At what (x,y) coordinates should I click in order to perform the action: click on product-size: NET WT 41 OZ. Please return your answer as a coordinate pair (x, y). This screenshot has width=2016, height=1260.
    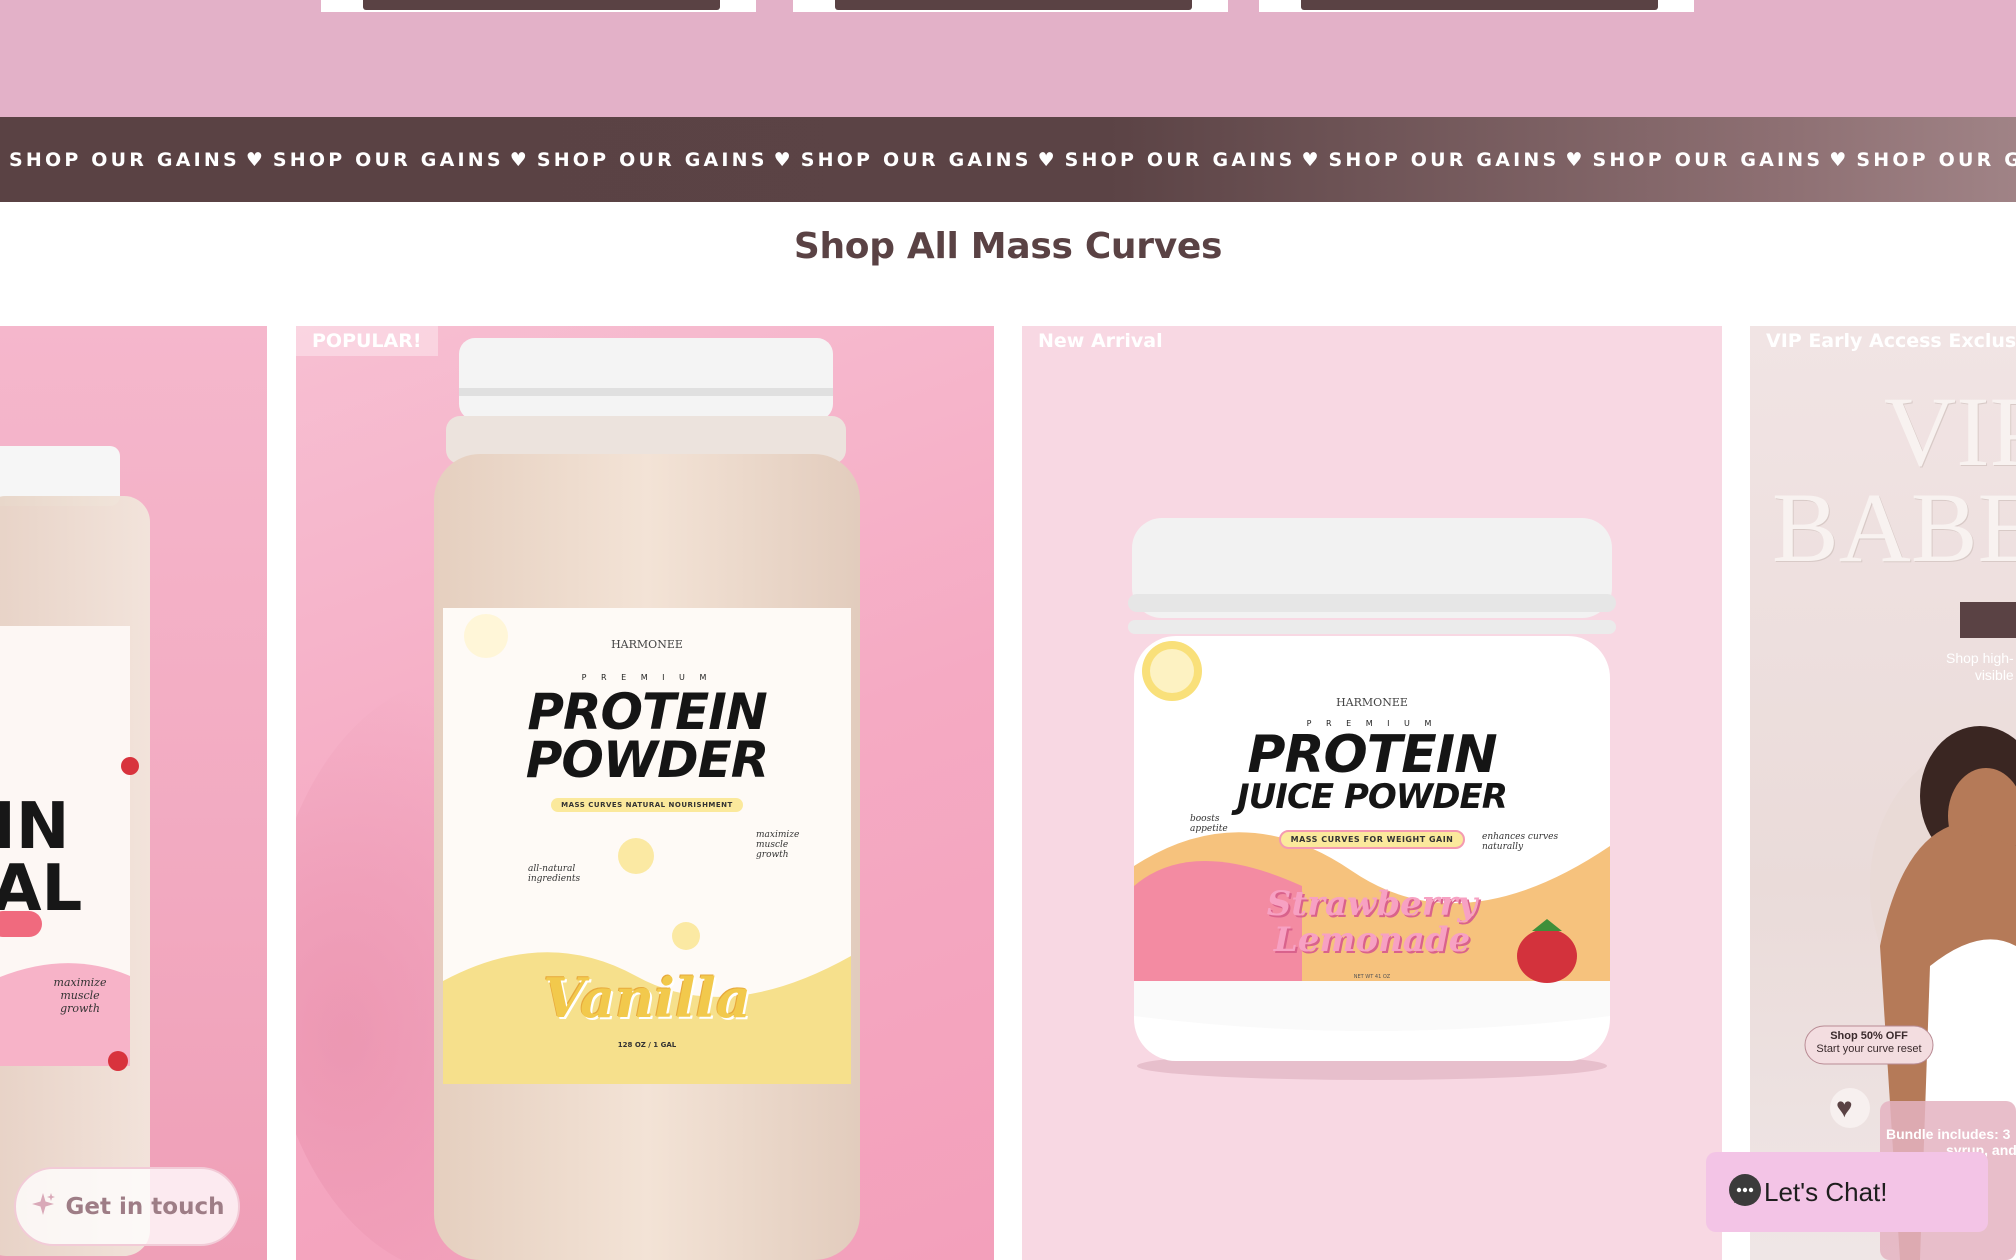
    Looking at the image, I should click on (1372, 977).